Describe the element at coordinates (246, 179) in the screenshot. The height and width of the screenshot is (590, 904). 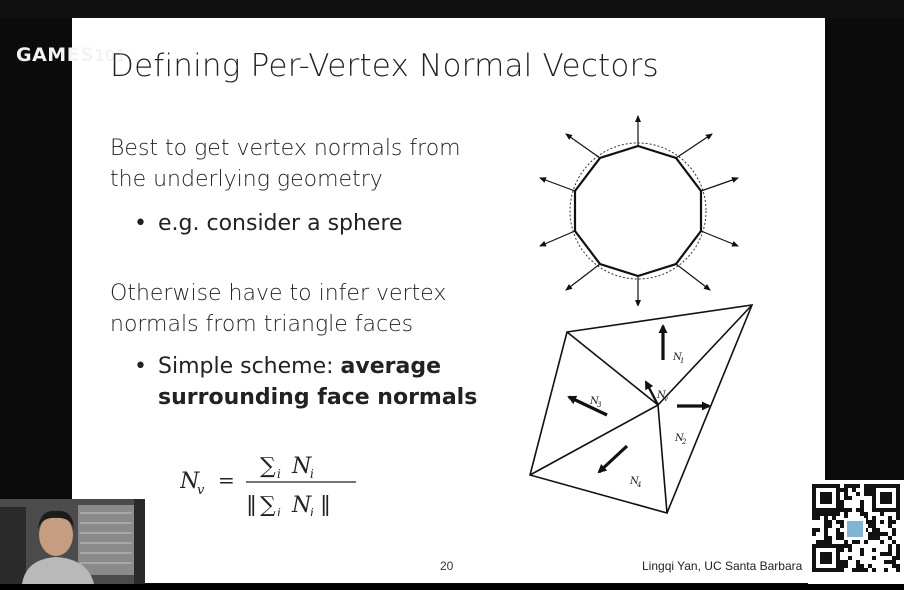
I see `paragraph-1-line-2: the underlying geometry` at that location.